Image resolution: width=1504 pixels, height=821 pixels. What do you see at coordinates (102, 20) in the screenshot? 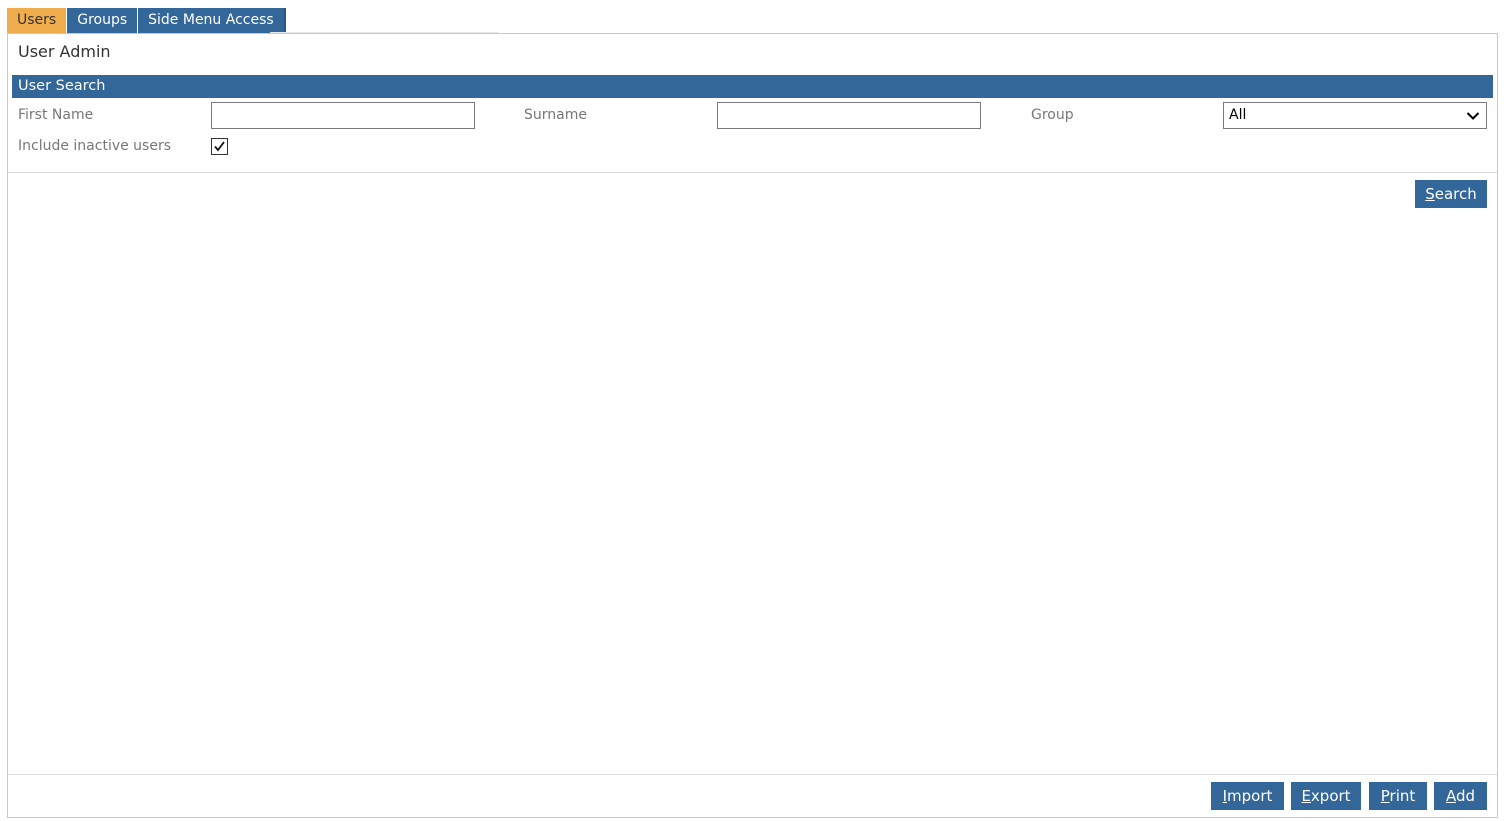
I see `tab-groups: Groups` at bounding box center [102, 20].